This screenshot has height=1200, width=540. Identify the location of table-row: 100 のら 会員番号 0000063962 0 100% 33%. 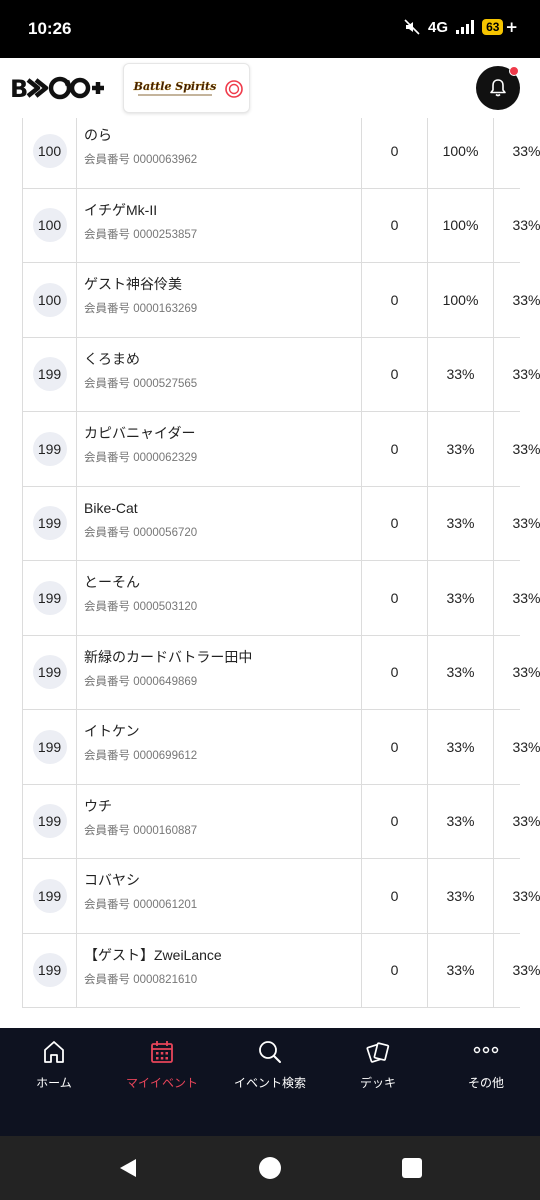
(281, 153).